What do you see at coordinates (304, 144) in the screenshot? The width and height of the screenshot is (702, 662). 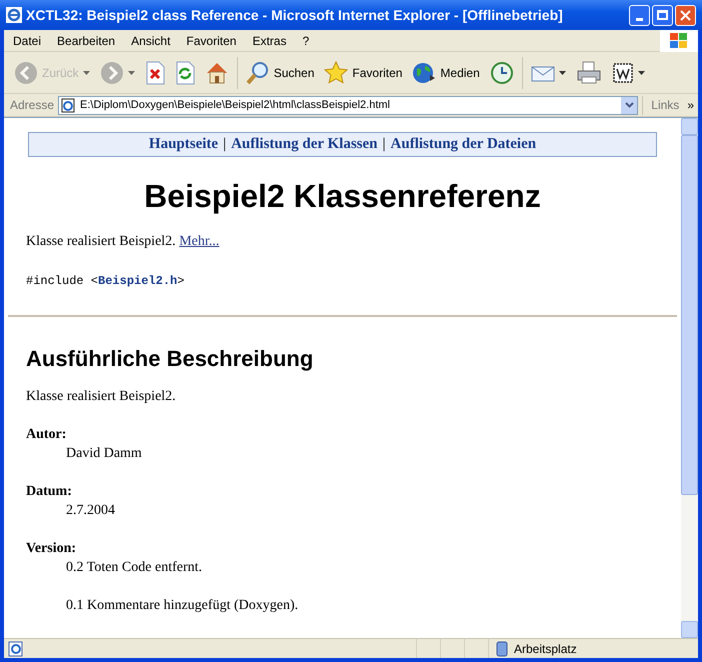 I see `nav-link: Auflistung der Klassen` at bounding box center [304, 144].